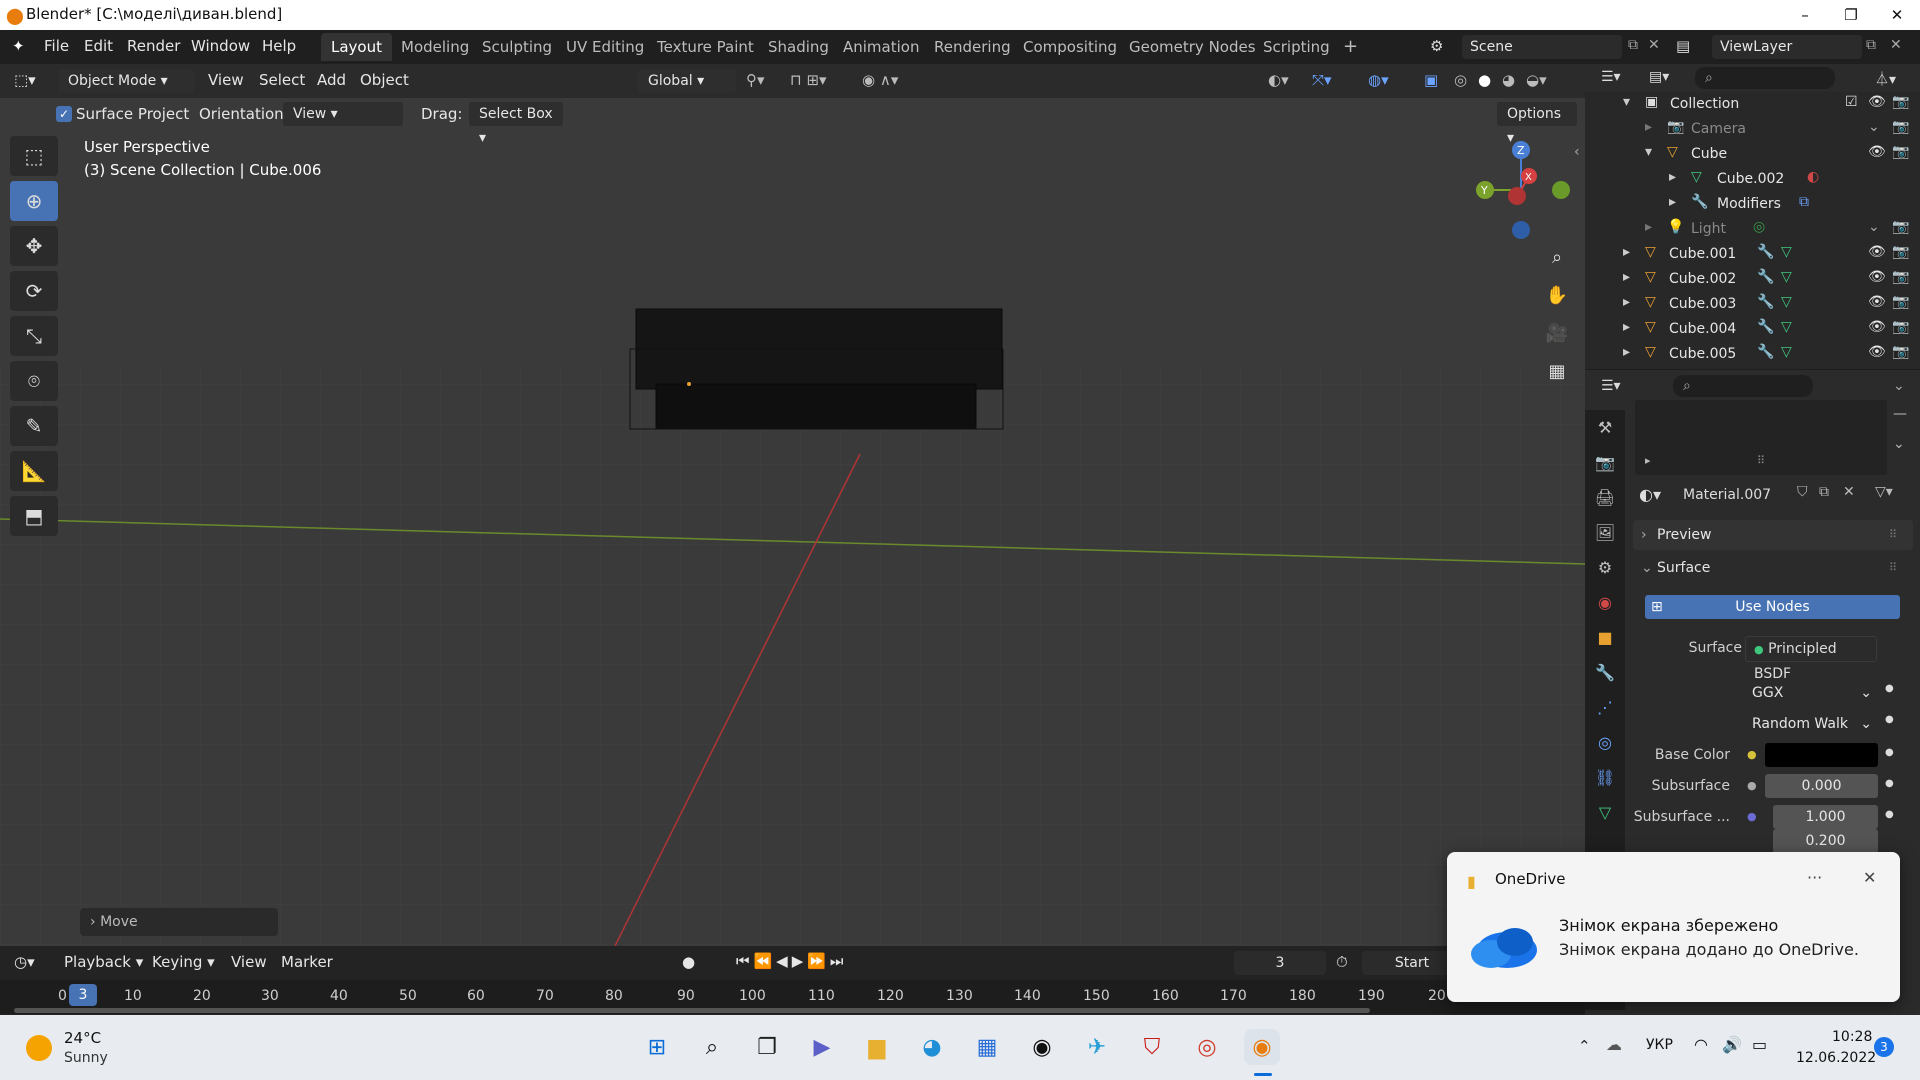  I want to click on outliner-row-cube: ▾ ▽ Cube 👁 📷, so click(1752, 154).